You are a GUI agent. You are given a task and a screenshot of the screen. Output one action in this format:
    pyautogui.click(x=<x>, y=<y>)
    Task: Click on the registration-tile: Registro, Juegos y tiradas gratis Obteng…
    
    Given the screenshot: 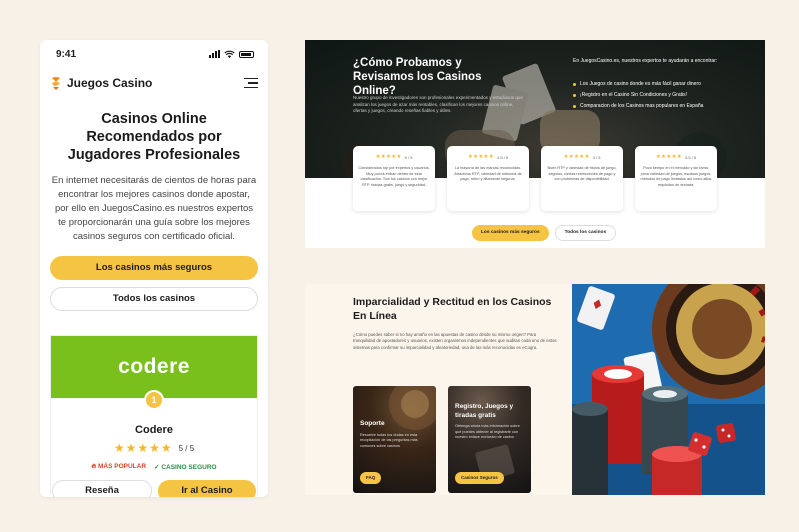 What is the action you would take?
    pyautogui.click(x=489, y=439)
    